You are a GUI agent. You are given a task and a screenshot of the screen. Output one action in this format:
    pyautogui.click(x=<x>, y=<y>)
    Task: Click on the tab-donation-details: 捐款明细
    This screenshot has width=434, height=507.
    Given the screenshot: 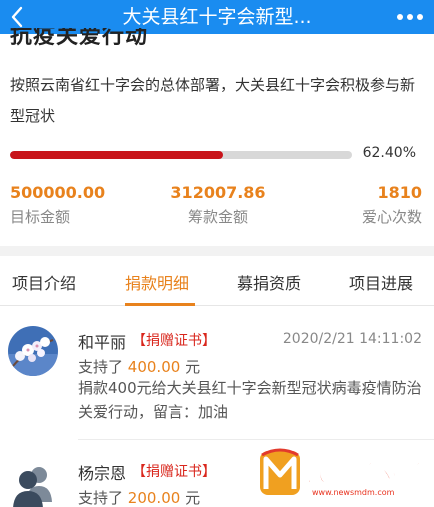 What is the action you would take?
    pyautogui.click(x=157, y=282)
    